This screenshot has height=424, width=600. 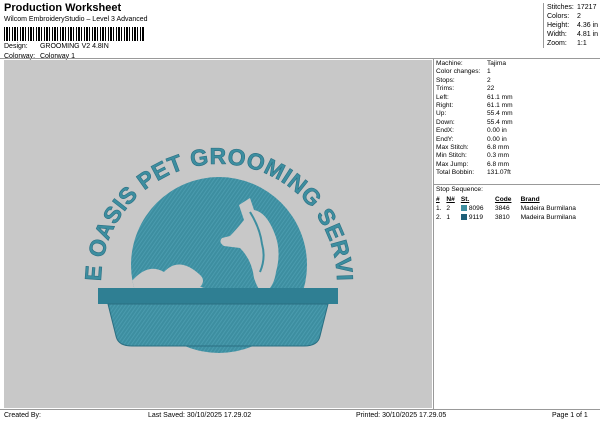 I want to click on row-st: 8096, so click(x=477, y=208).